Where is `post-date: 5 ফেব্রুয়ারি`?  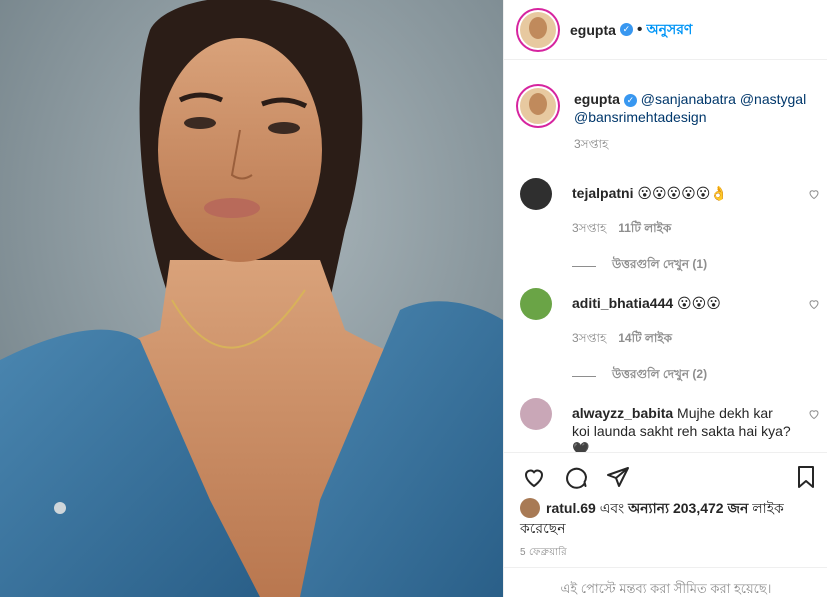 post-date: 5 ফেব্রুয়ারি is located at coordinates (543, 553).